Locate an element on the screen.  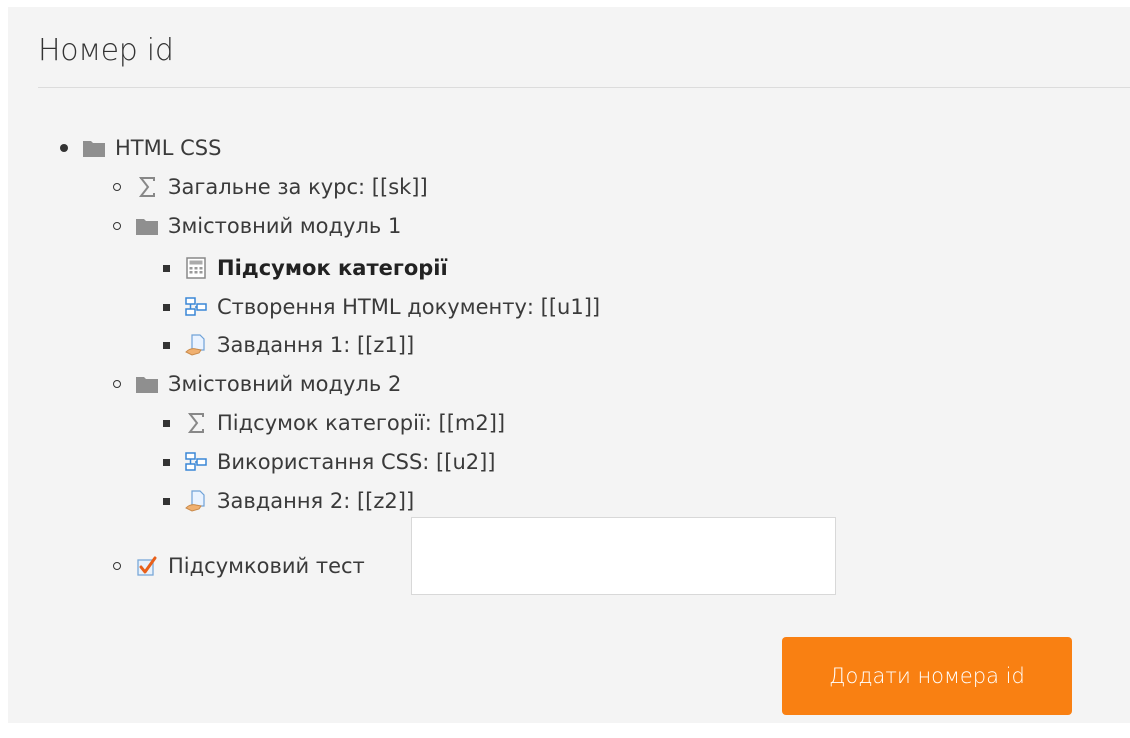
title-divider is located at coordinates (584, 87).